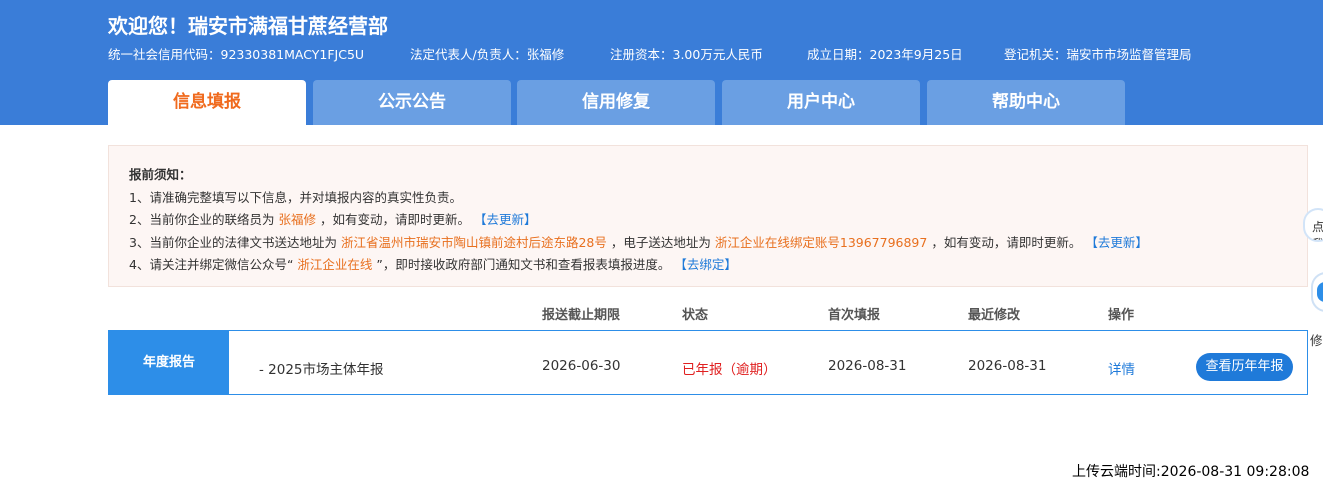 The width and height of the screenshot is (1323, 484). I want to click on bind-wechat-link: 【去绑定】, so click(705, 264).